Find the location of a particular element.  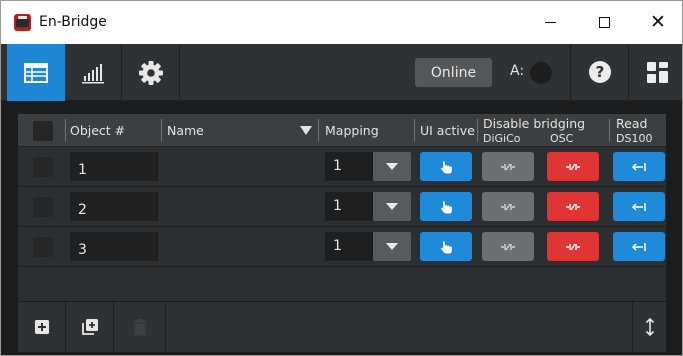

column-header-disable-bridging: Disable bridging is located at coordinates (534, 123).